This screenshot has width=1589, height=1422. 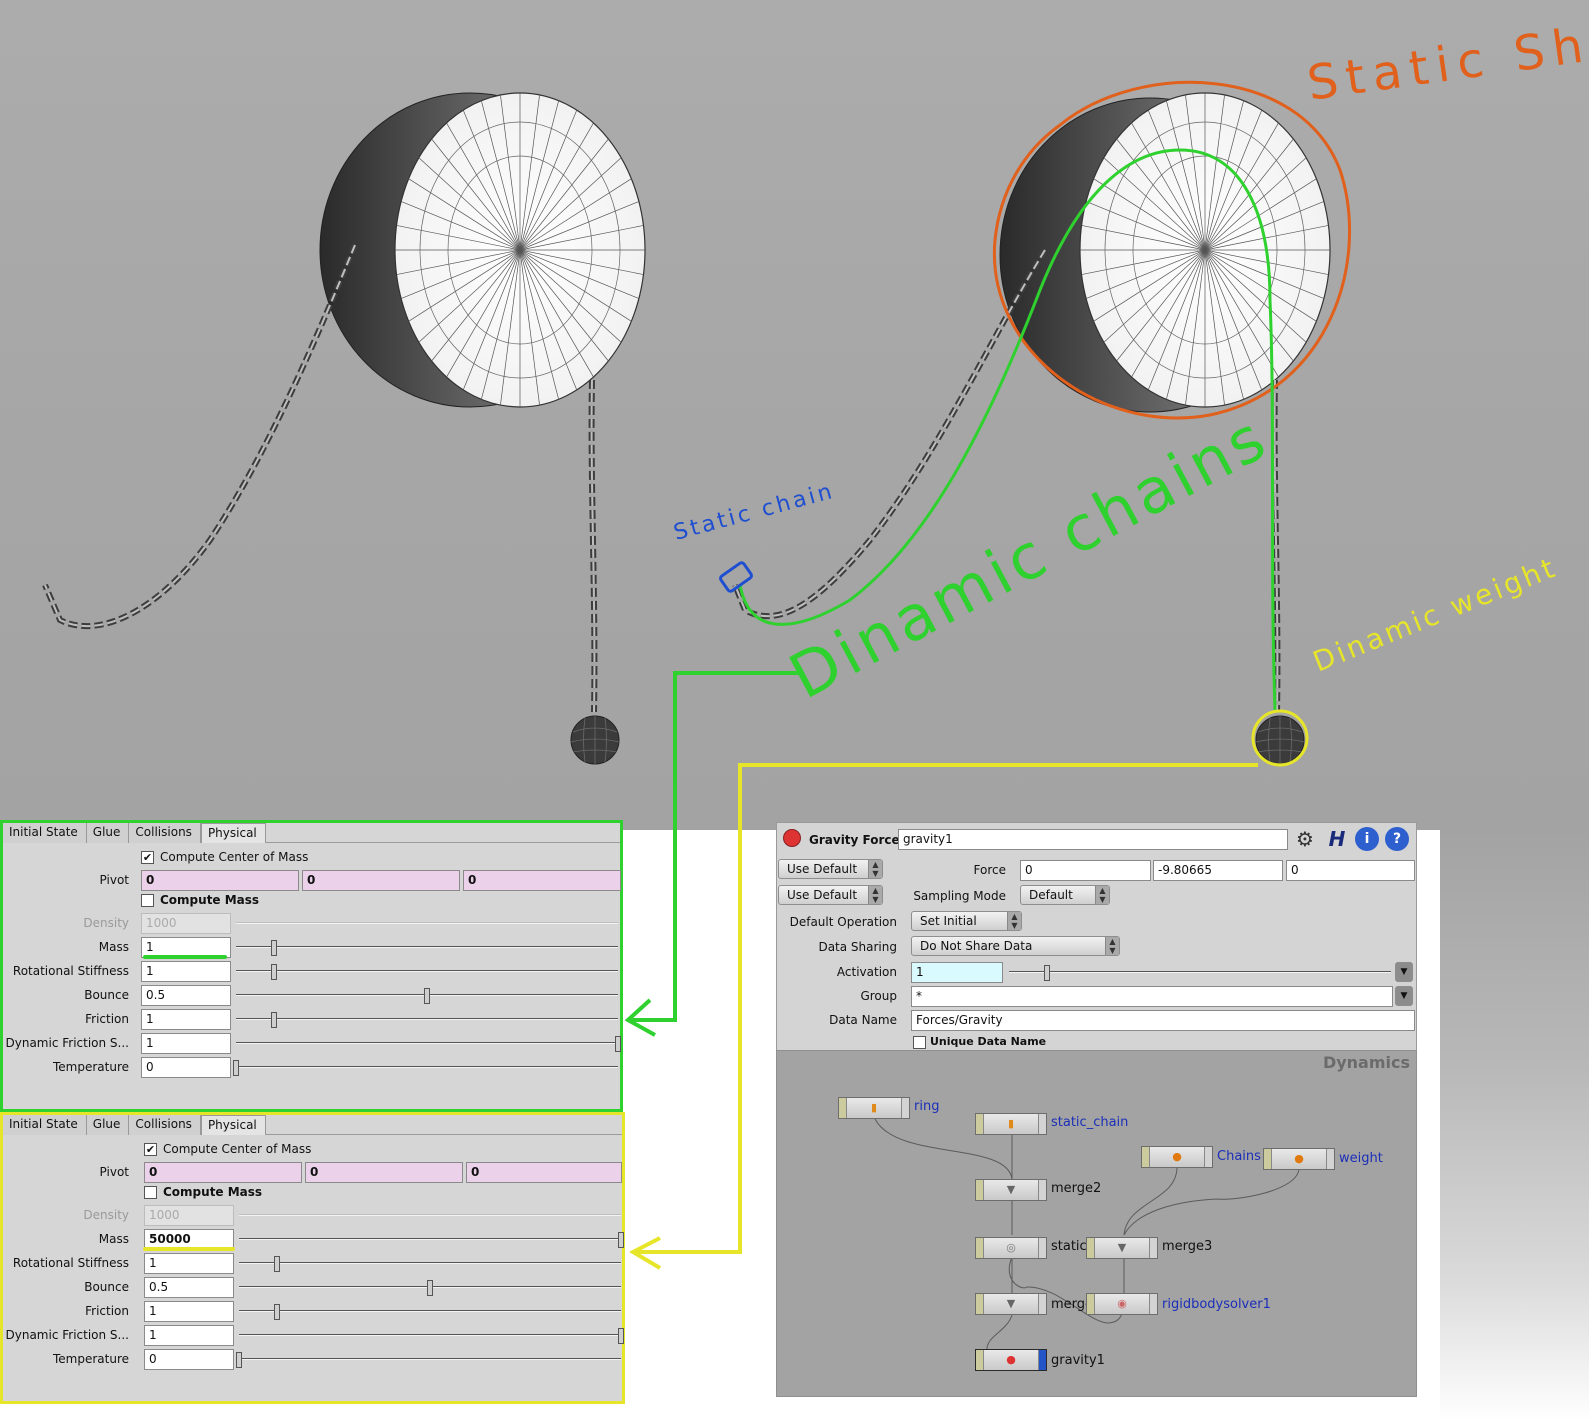 What do you see at coordinates (1200, 973) in the screenshot?
I see `activation-slider` at bounding box center [1200, 973].